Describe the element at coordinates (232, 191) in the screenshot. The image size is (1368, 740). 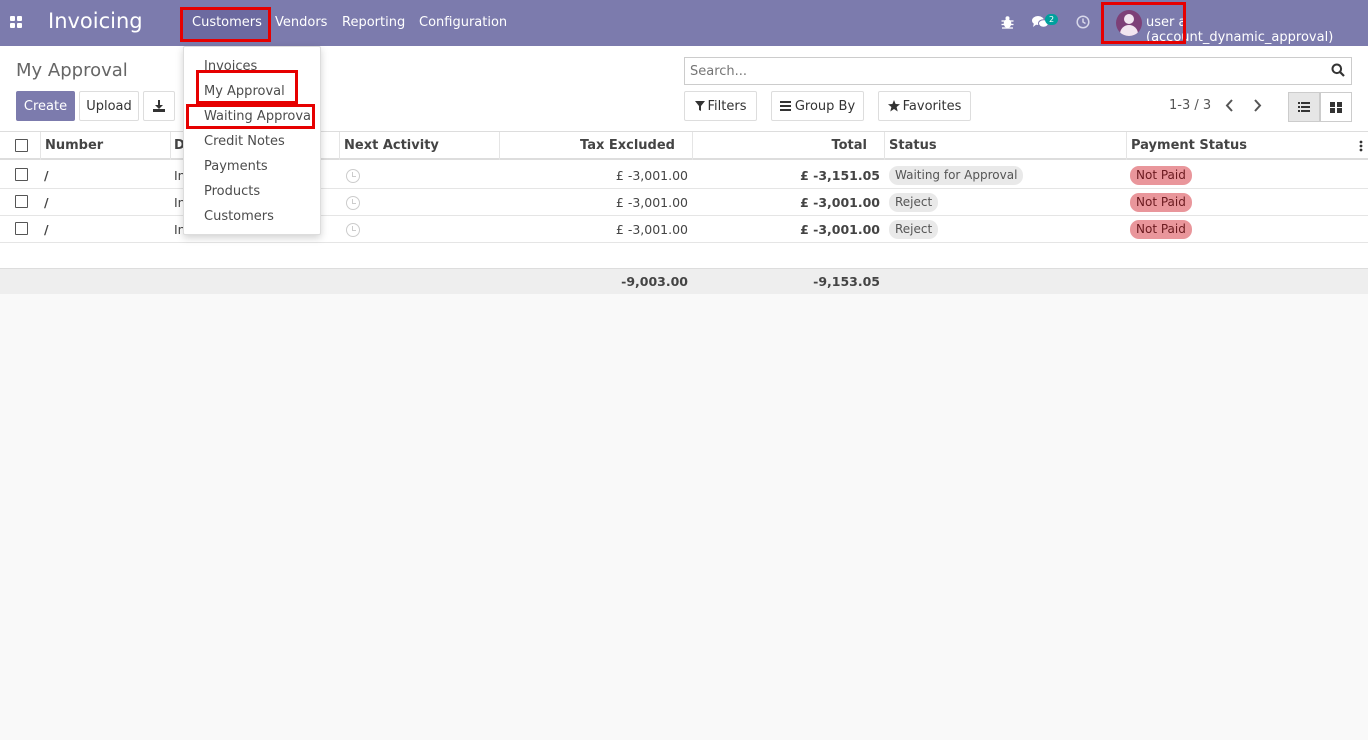
I see `dropdown-item-products: Products` at that location.